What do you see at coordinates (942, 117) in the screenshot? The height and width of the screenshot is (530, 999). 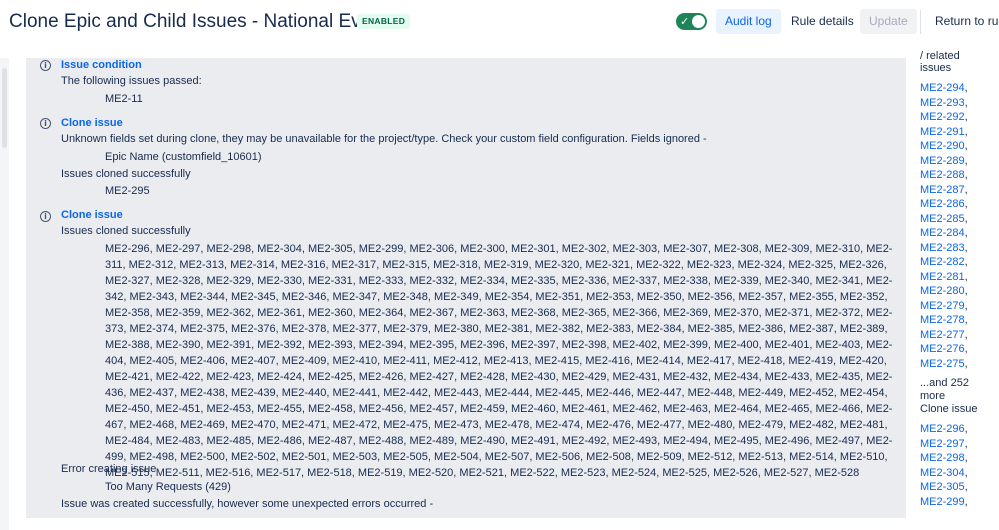 I see `related-issue-link: ME2-292` at bounding box center [942, 117].